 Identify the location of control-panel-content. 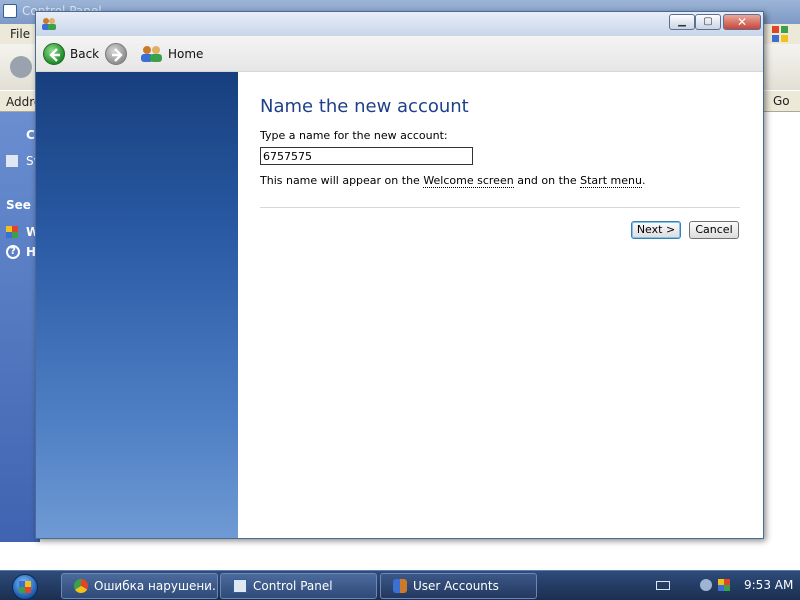
(487, 555).